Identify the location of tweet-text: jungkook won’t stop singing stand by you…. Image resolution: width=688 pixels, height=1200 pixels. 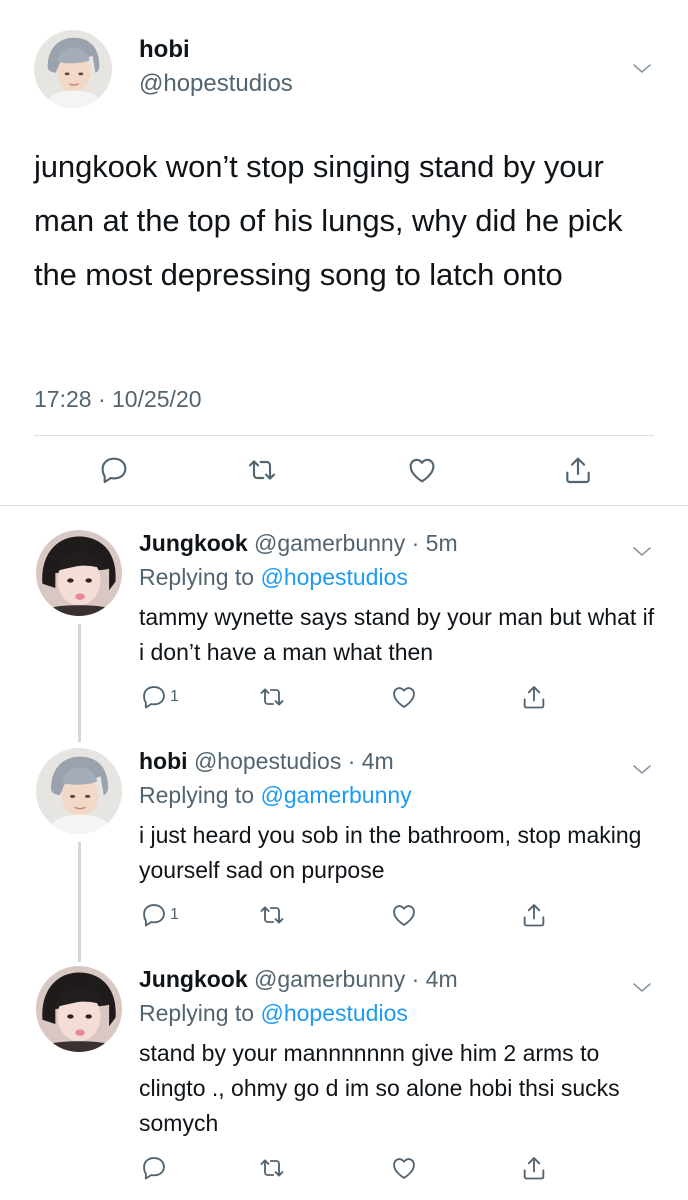
(328, 220).